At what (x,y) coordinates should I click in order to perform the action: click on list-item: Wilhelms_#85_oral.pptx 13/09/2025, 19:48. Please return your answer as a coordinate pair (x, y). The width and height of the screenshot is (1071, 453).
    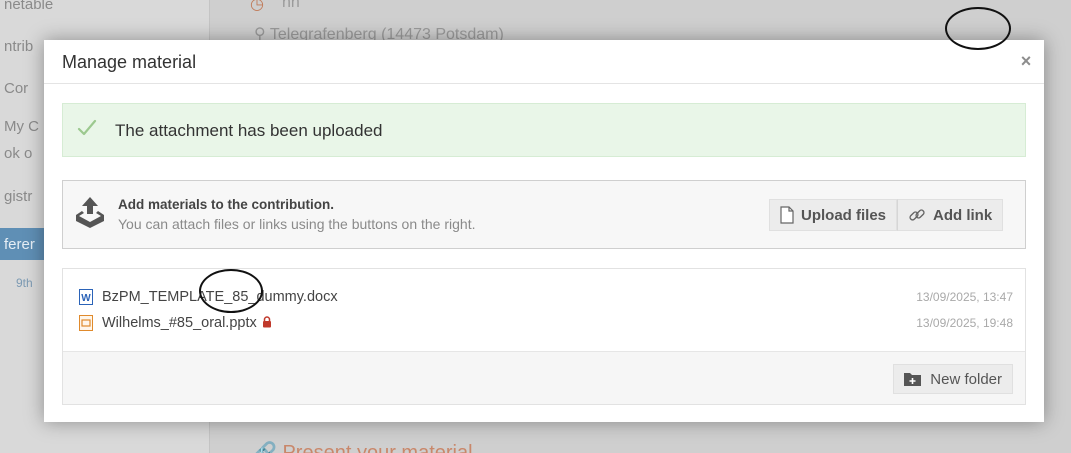
    Looking at the image, I should click on (544, 324).